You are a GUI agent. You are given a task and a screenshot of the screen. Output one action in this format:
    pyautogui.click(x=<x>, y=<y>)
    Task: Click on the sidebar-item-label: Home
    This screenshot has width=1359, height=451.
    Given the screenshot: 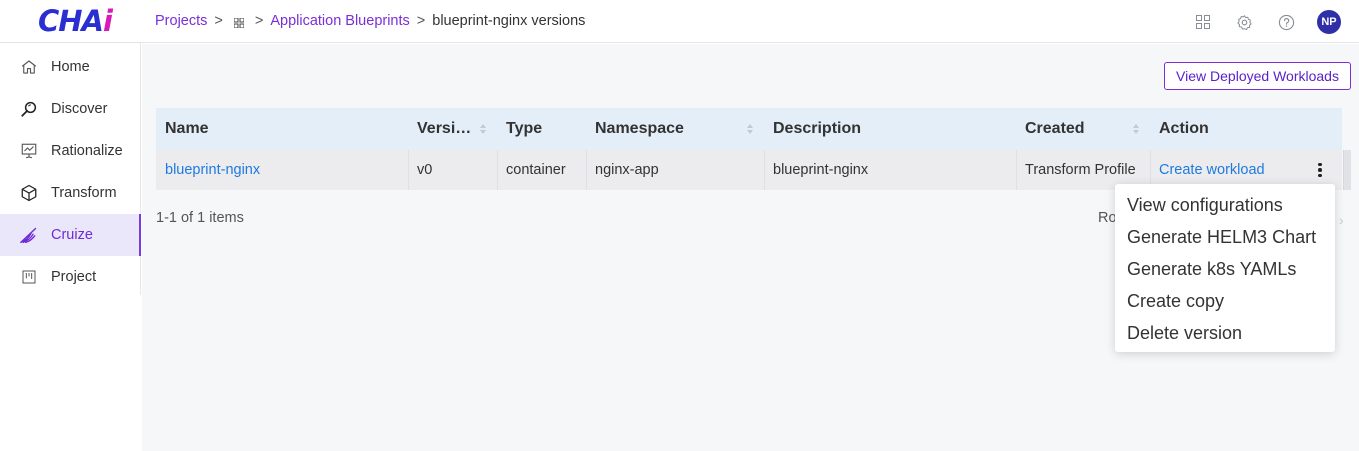 What is the action you would take?
    pyautogui.click(x=70, y=67)
    